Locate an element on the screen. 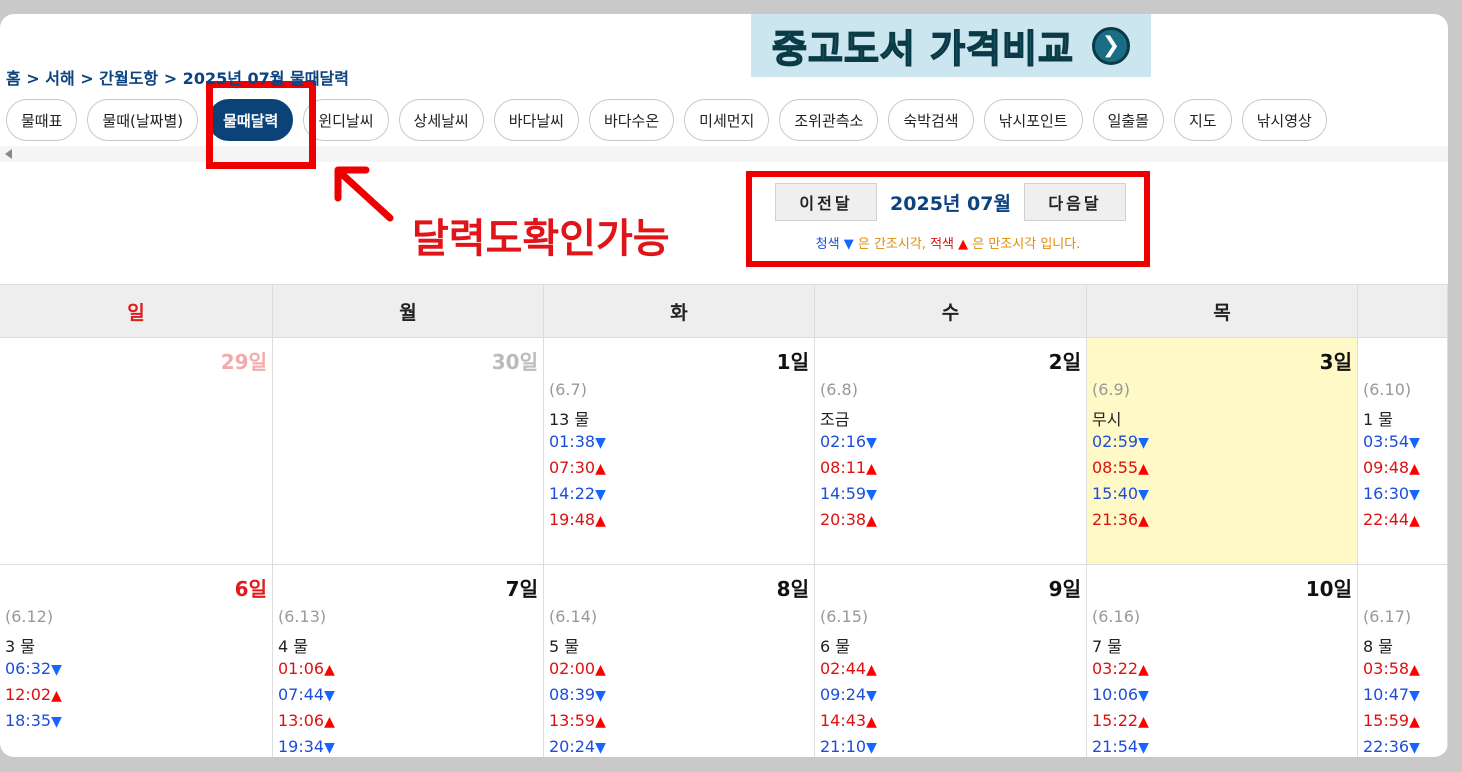 This screenshot has height=772, width=1462. tide-time-text: 09:24 is located at coordinates (843, 694).